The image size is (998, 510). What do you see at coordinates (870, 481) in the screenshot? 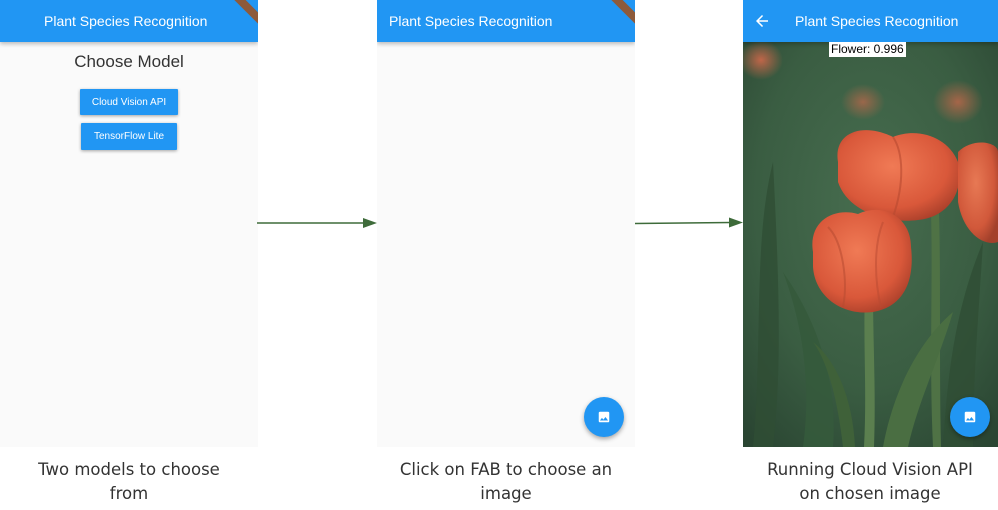
I see `caption-step-3: Running Cloud Vision API on chosen image` at bounding box center [870, 481].